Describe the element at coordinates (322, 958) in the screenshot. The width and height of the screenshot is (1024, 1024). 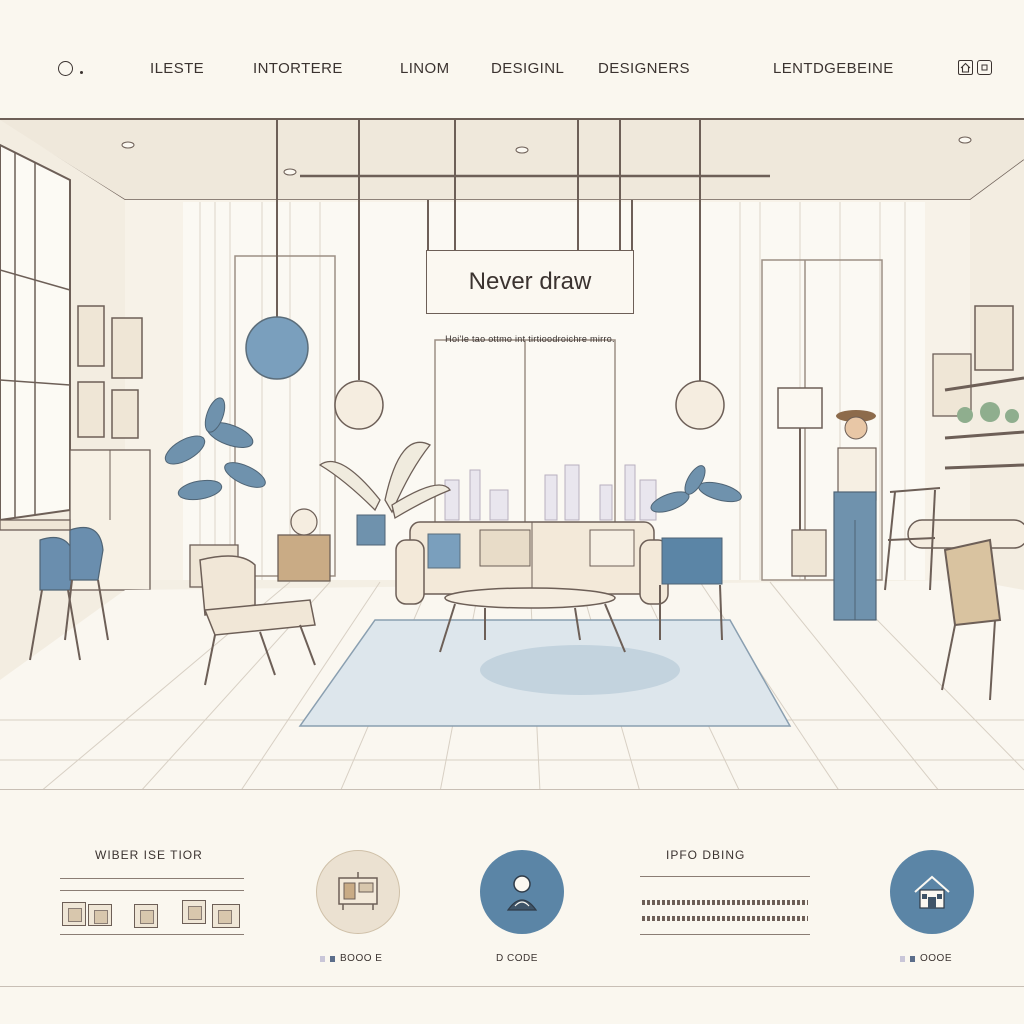
I see `caption-1-bullet-light` at that location.